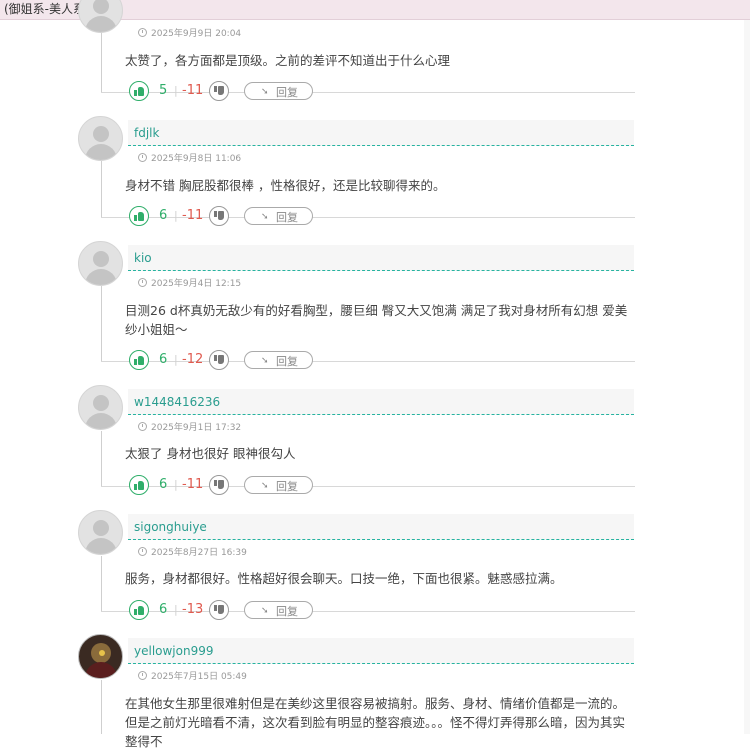 Image resolution: width=750 pixels, height=751 pixels. I want to click on username-link: yellowjon999, so click(174, 651).